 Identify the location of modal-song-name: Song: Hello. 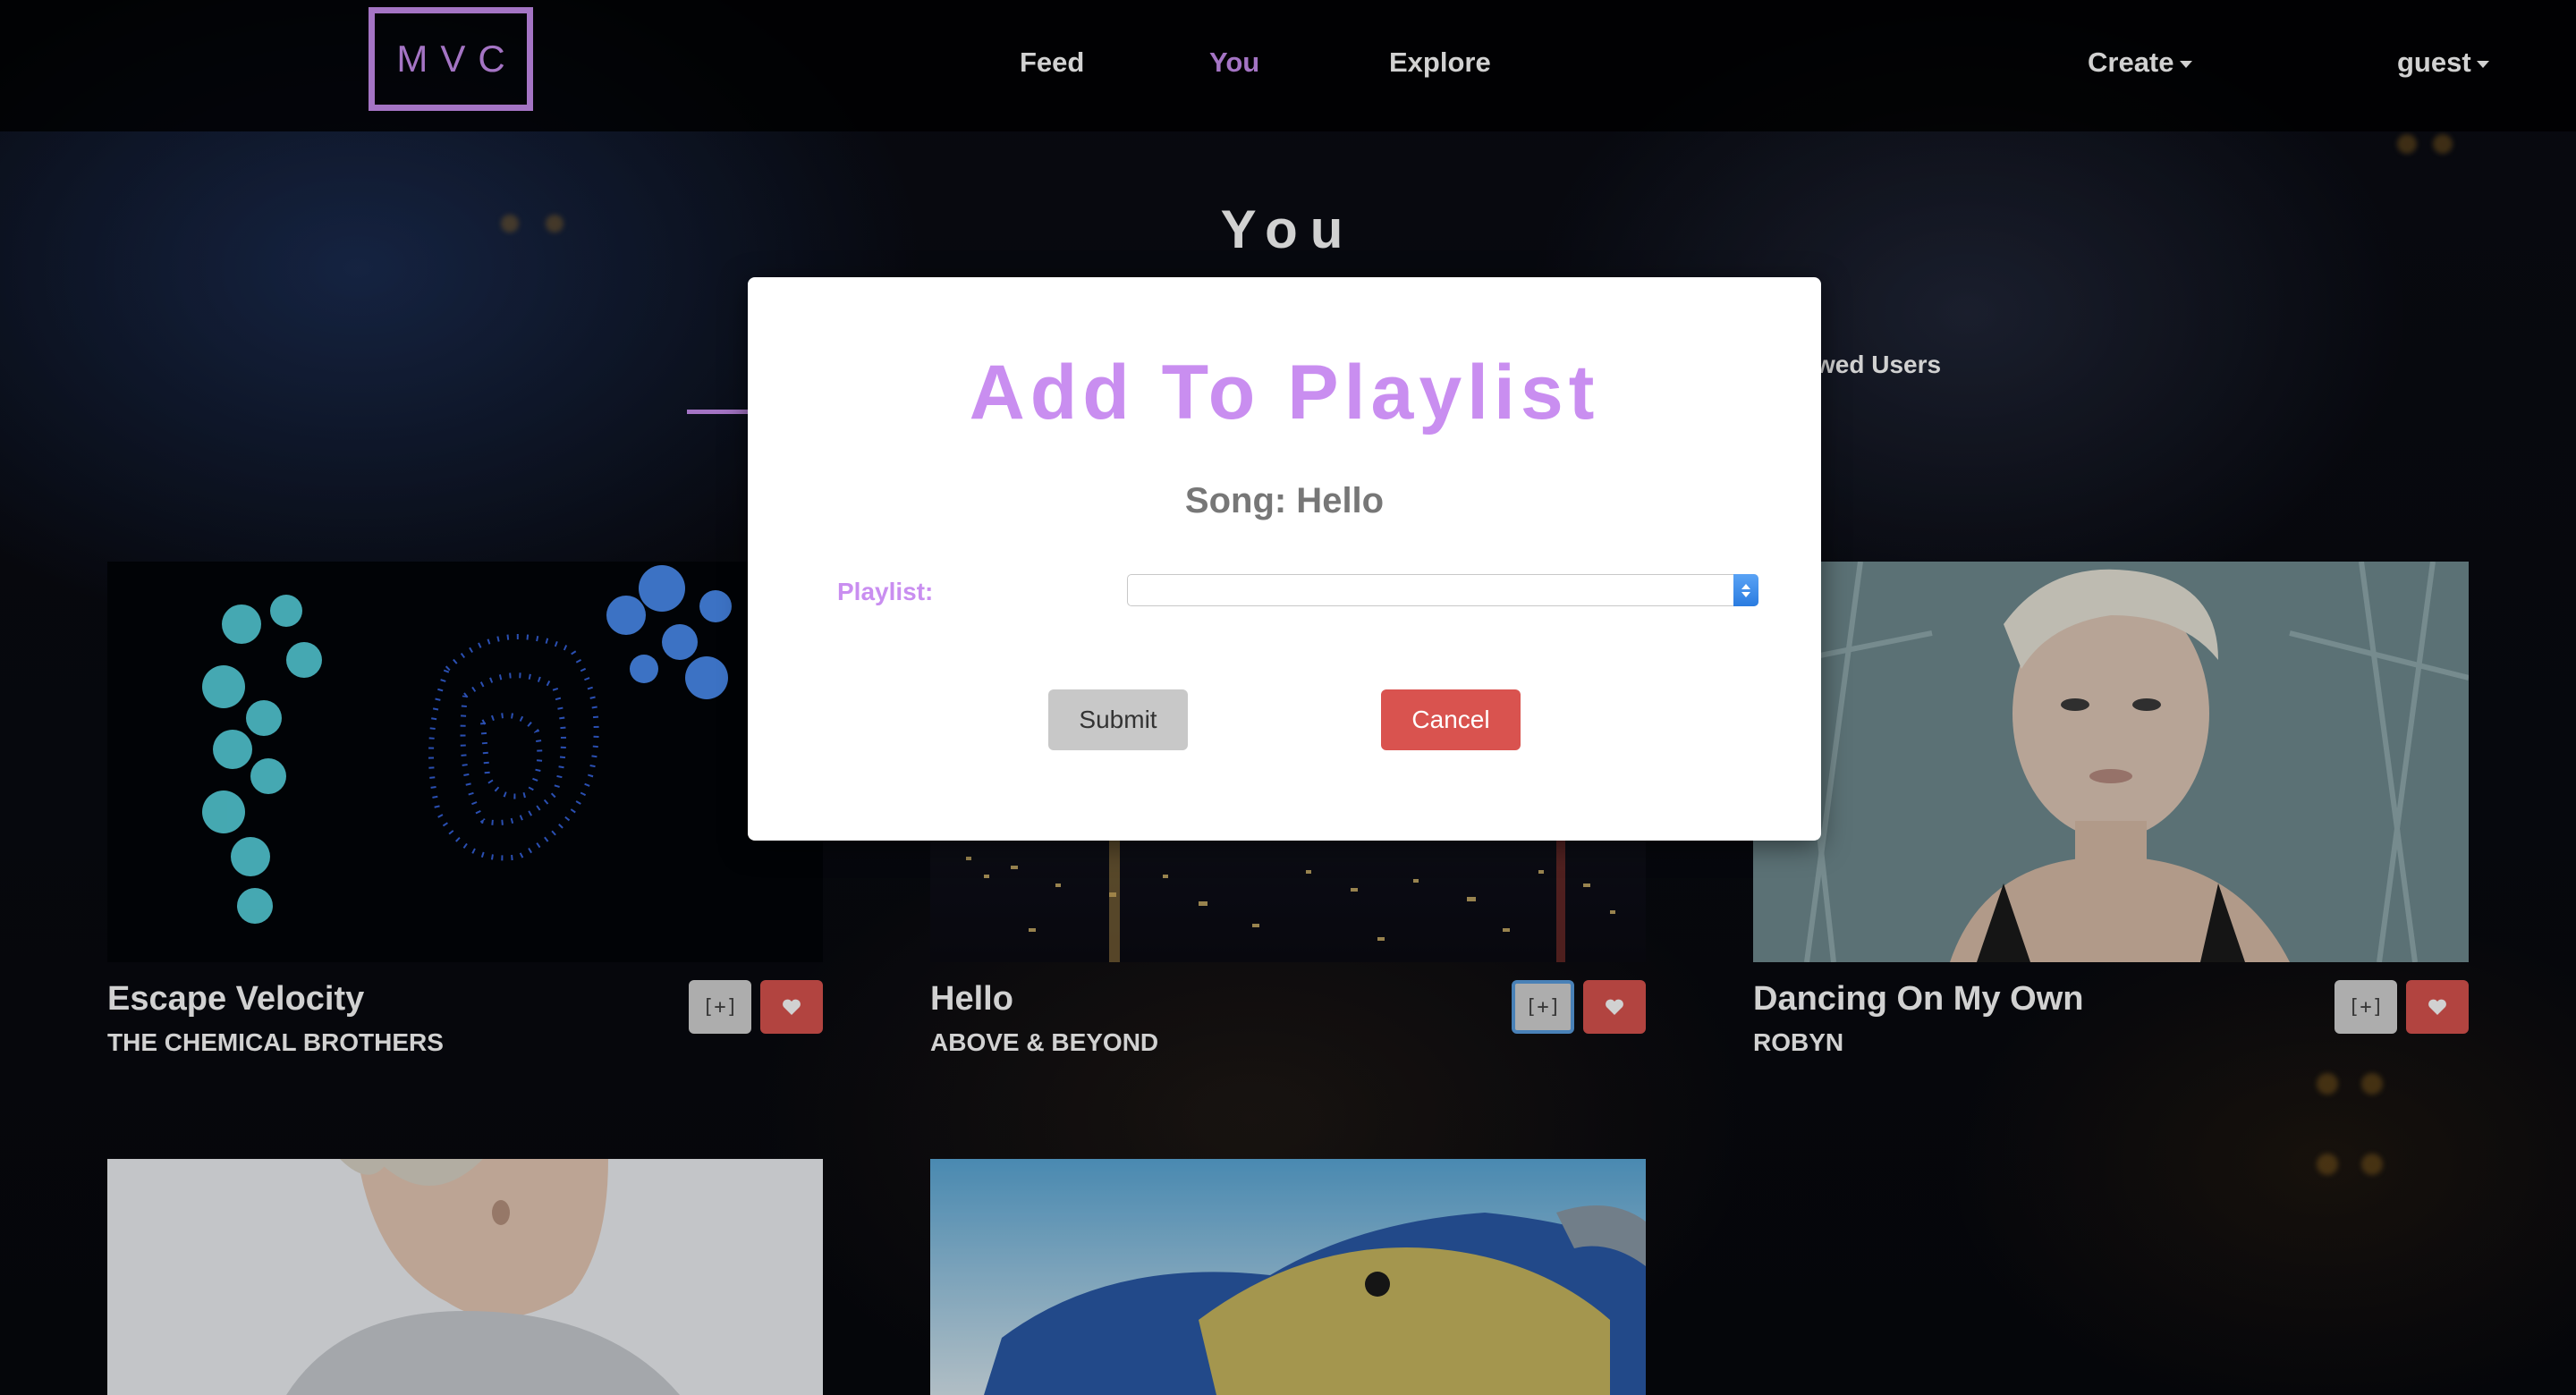
(1284, 500).